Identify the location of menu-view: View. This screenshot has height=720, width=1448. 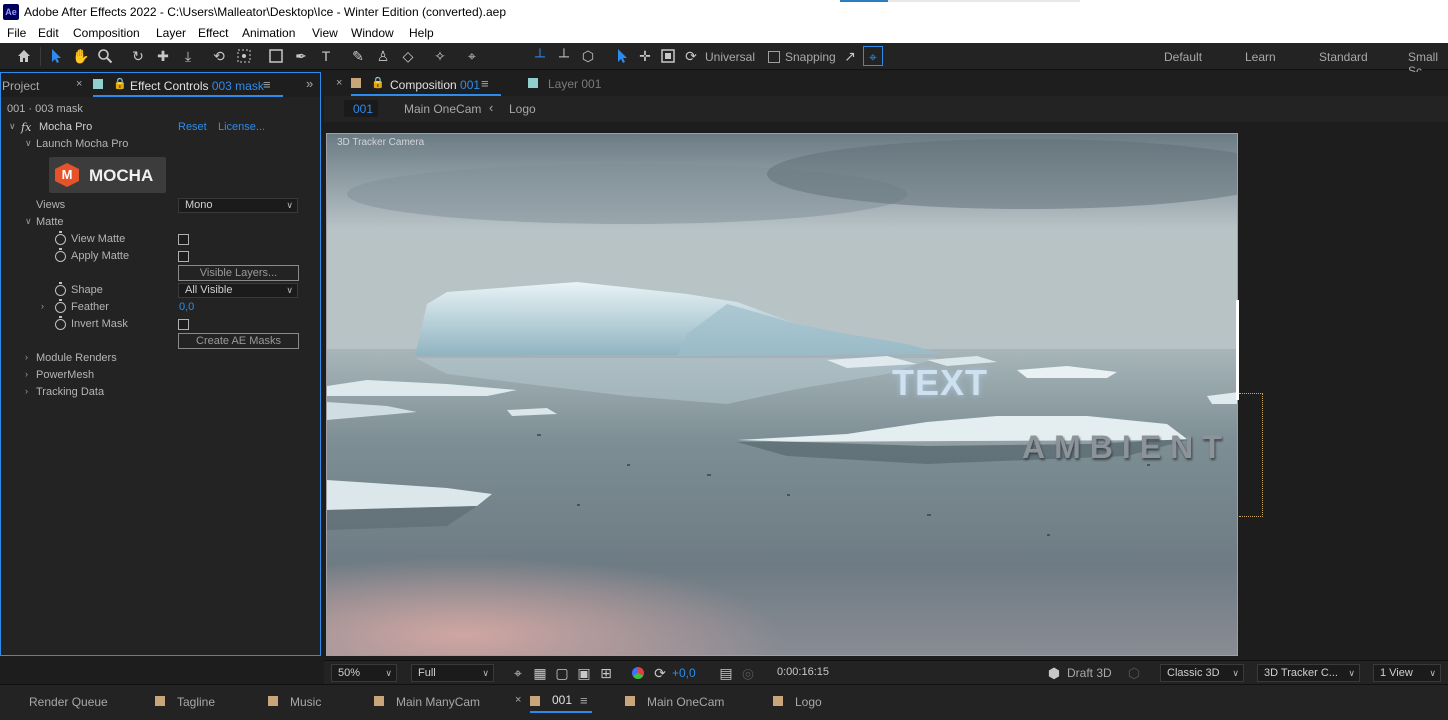
(325, 33).